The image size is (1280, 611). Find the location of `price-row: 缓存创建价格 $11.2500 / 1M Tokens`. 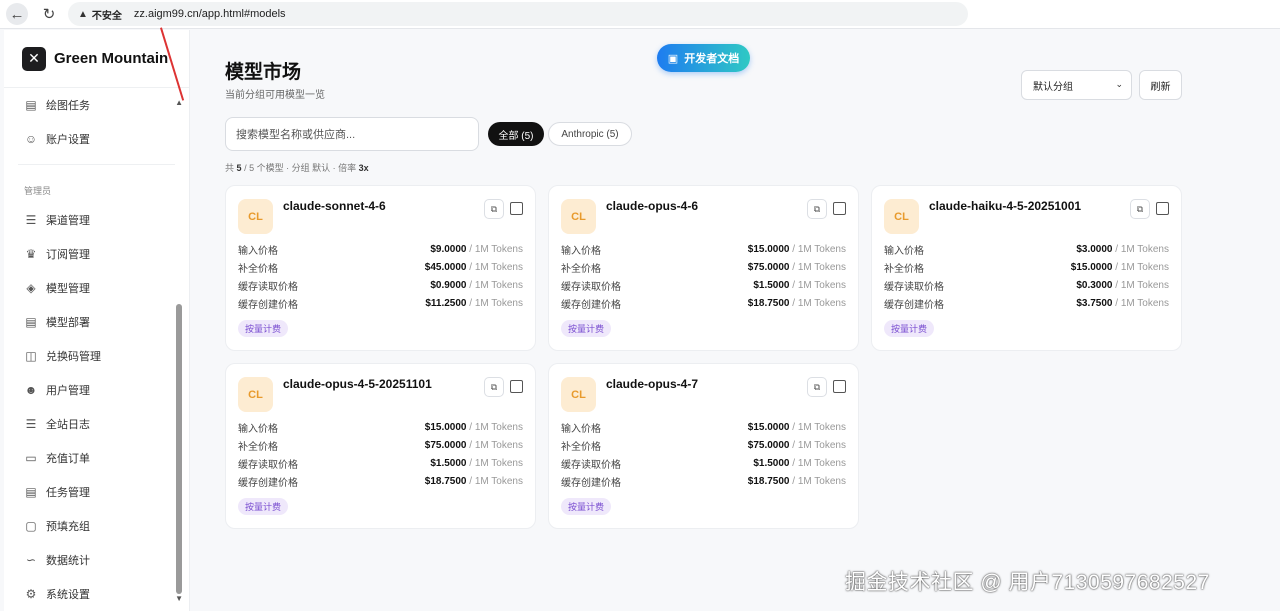

price-row: 缓存创建价格 $11.2500 / 1M Tokens is located at coordinates (380, 303).